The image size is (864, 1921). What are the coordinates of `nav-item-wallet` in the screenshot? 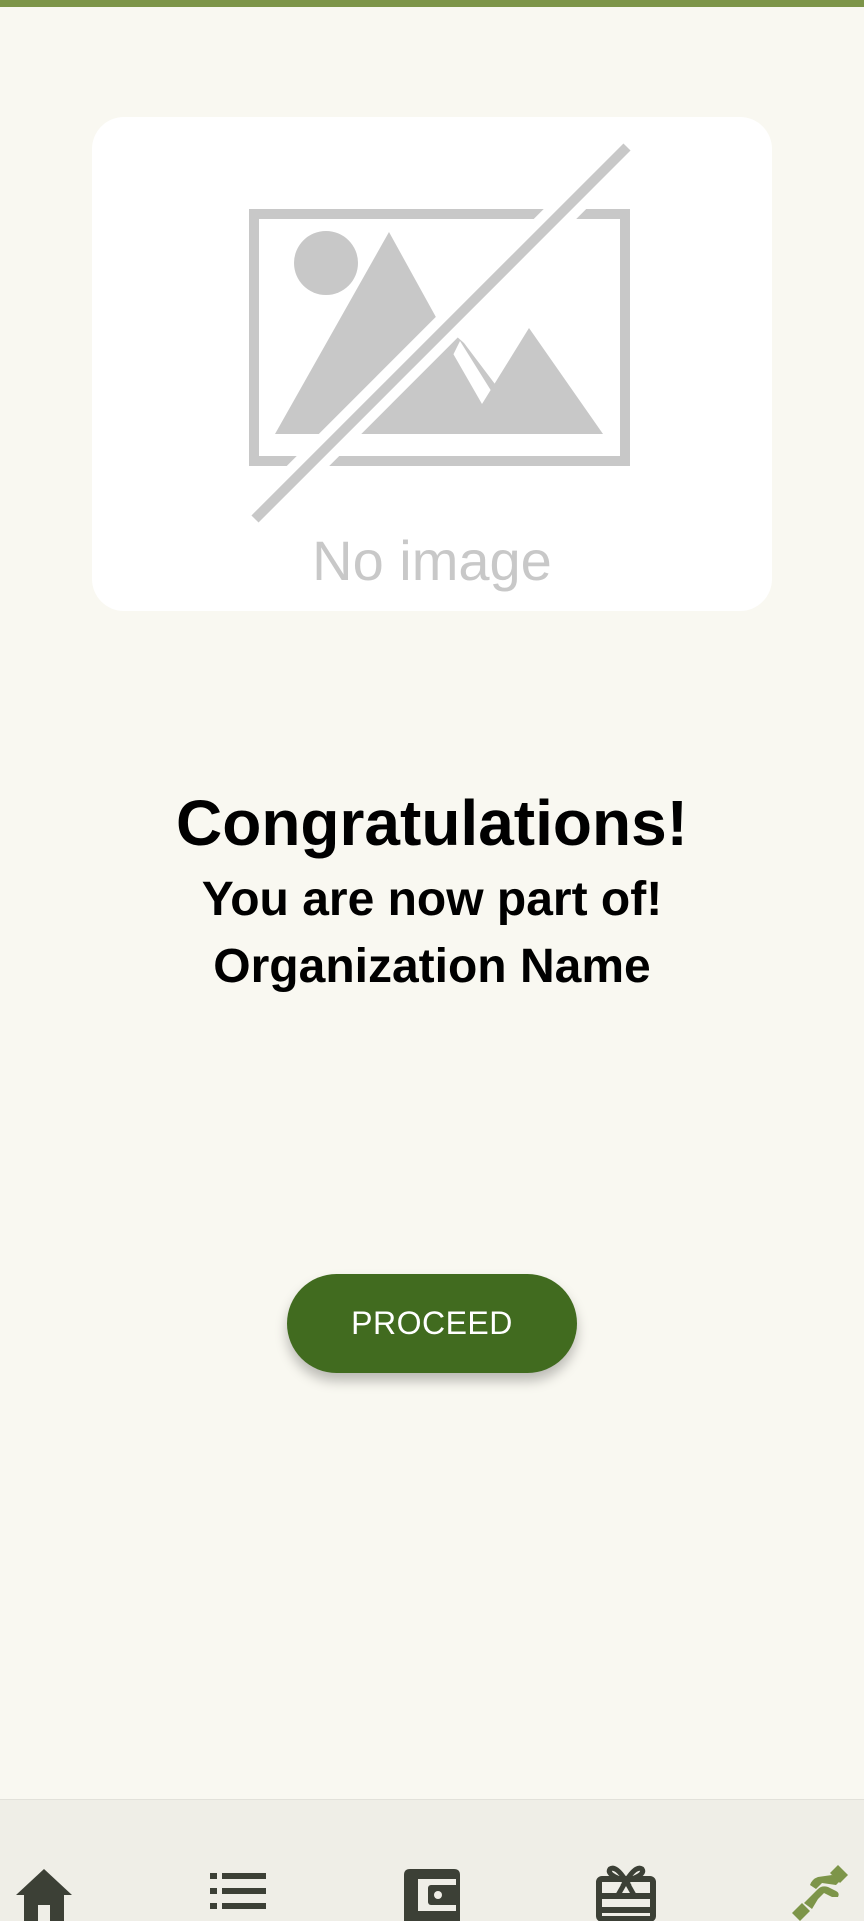 It's located at (432, 1860).